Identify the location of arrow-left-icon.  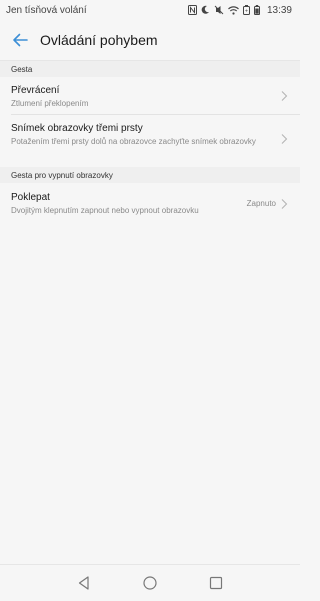
(20, 40).